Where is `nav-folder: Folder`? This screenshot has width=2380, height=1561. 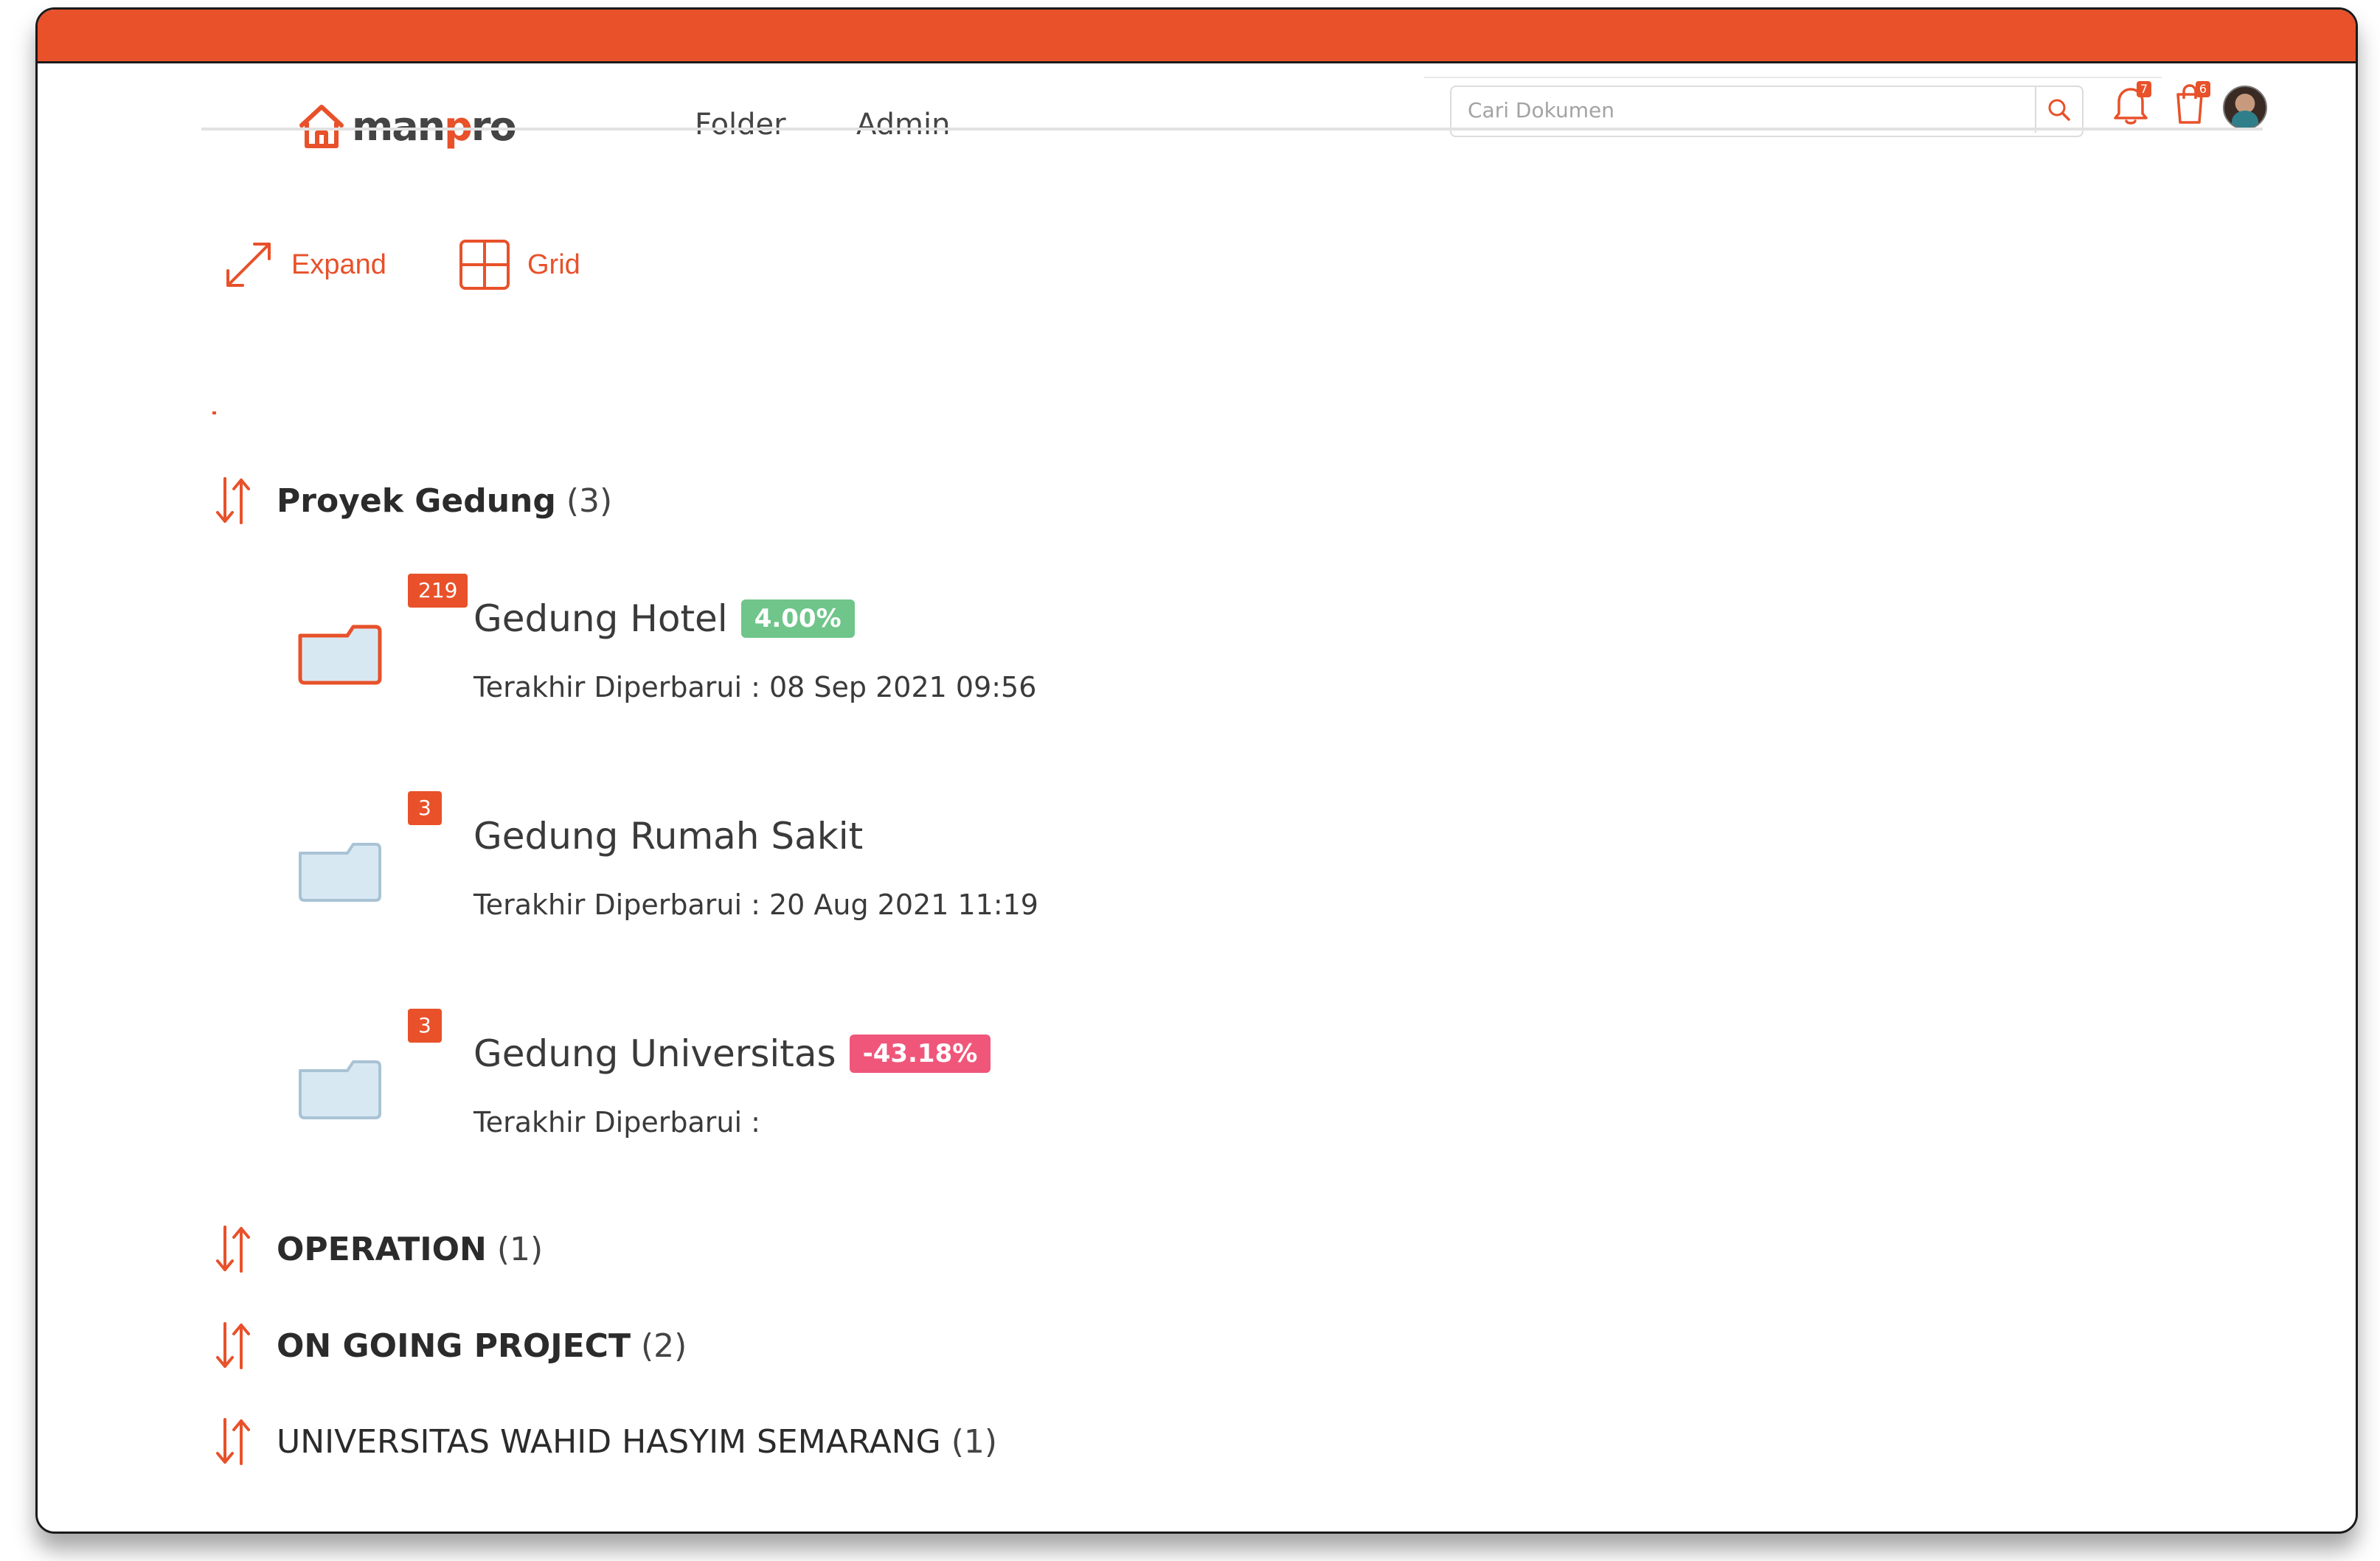
nav-folder: Folder is located at coordinates (741, 125).